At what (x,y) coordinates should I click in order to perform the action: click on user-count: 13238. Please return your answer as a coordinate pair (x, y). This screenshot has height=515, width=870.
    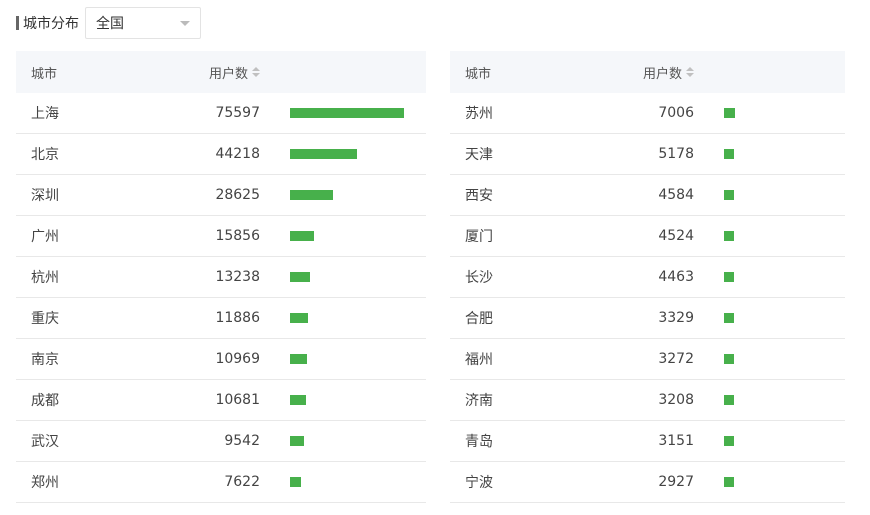
    Looking at the image, I should click on (237, 277).